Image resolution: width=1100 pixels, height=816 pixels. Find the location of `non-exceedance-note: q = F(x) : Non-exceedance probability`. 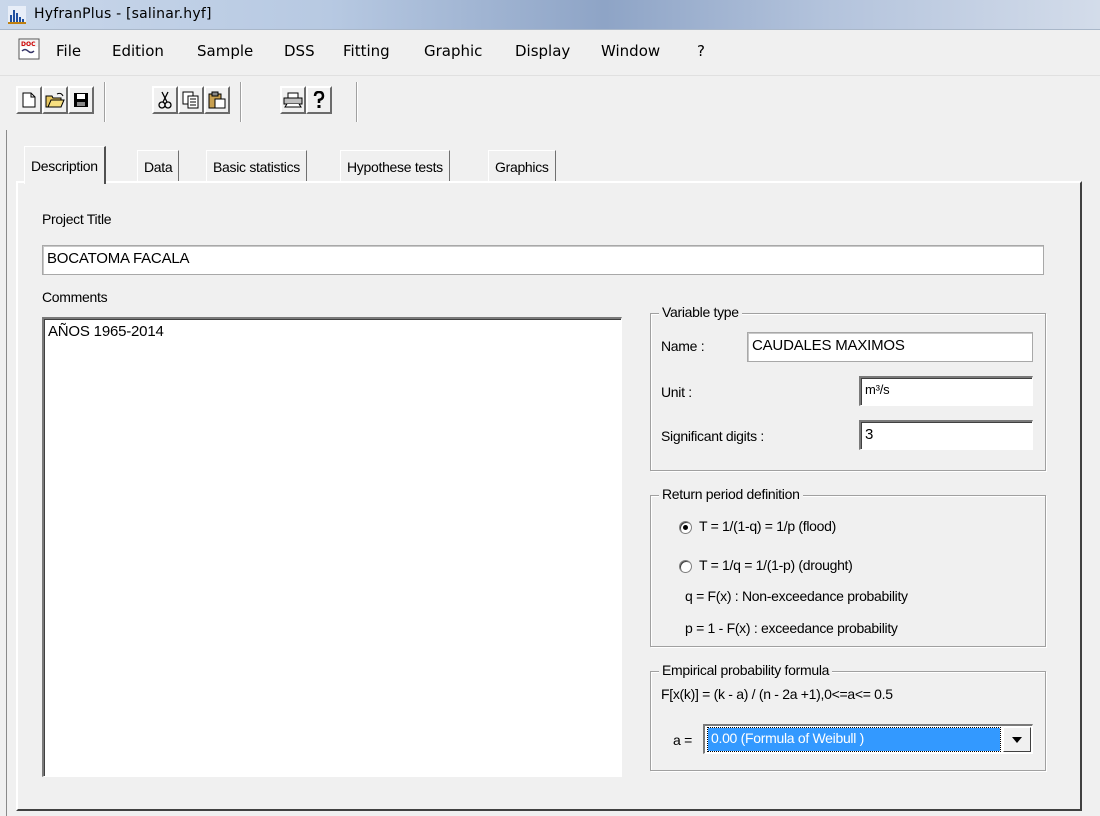

non-exceedance-note: q = F(x) : Non-exceedance probability is located at coordinates (796, 596).